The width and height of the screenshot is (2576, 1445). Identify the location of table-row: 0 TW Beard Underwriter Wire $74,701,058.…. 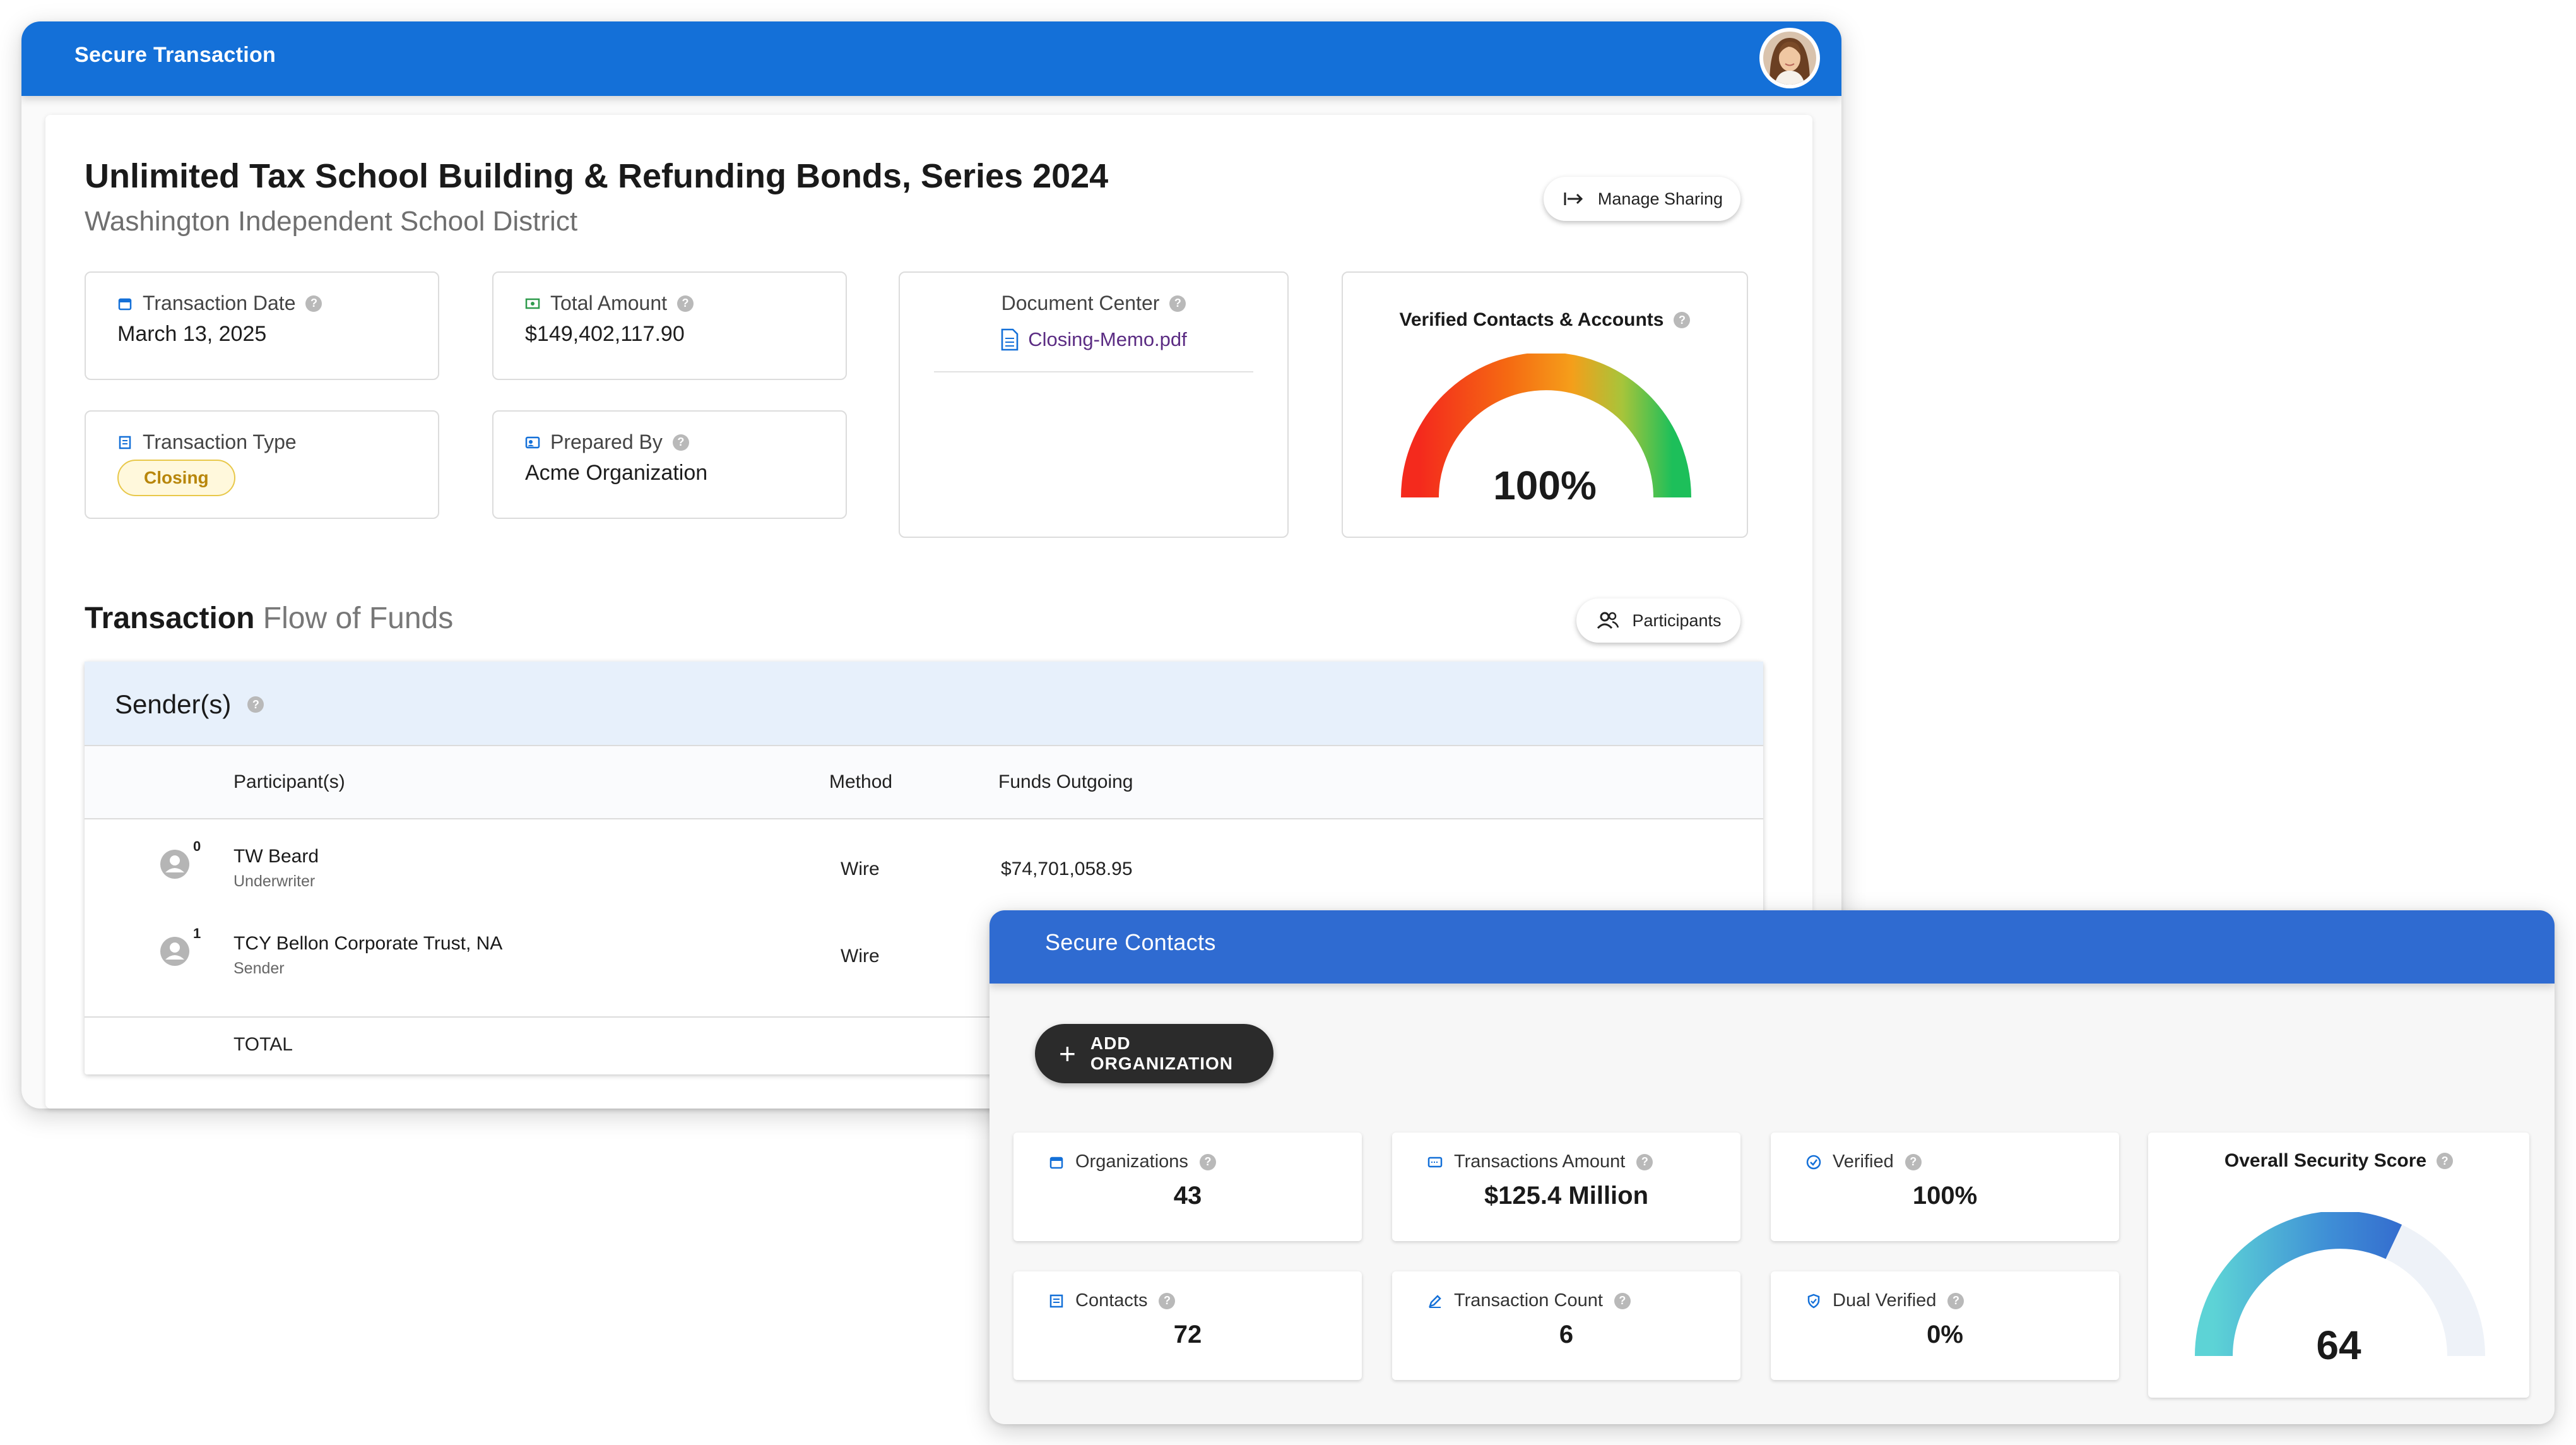
(924, 864).